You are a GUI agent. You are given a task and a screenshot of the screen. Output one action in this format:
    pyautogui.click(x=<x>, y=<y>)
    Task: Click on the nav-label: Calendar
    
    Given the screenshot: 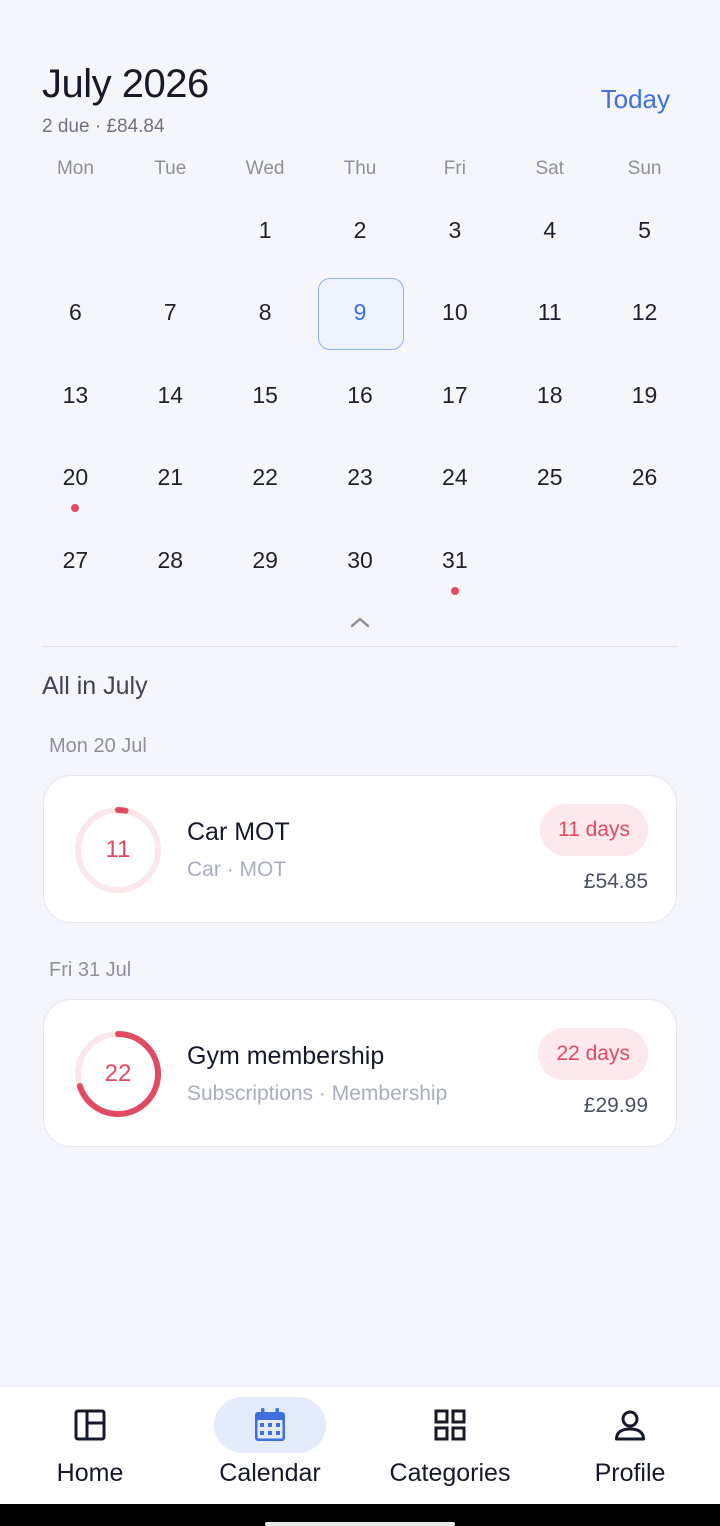 What is the action you would take?
    pyautogui.click(x=270, y=1473)
    